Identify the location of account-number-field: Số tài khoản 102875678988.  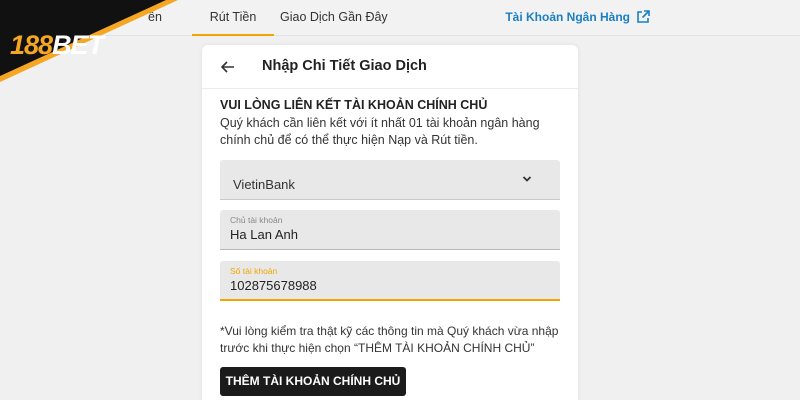
(390, 281).